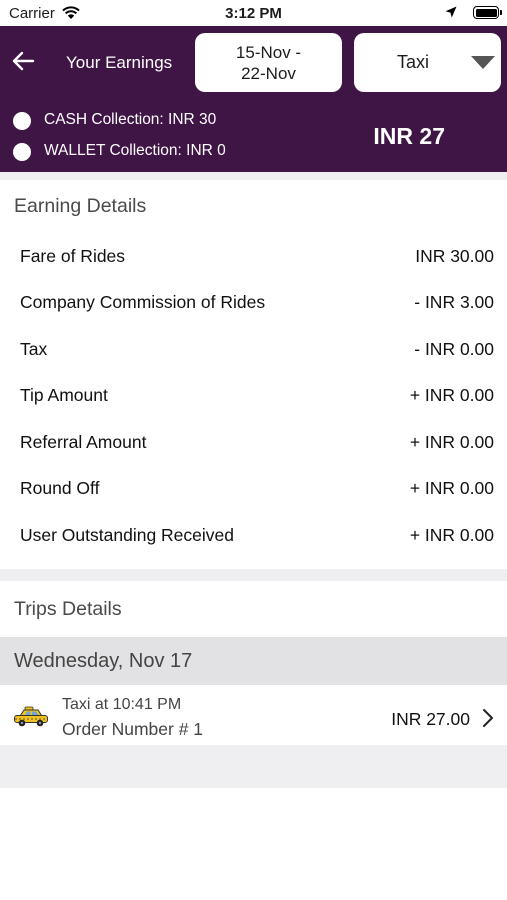 The image size is (507, 900). I want to click on earning-row-label: User Outstanding Received, so click(127, 535).